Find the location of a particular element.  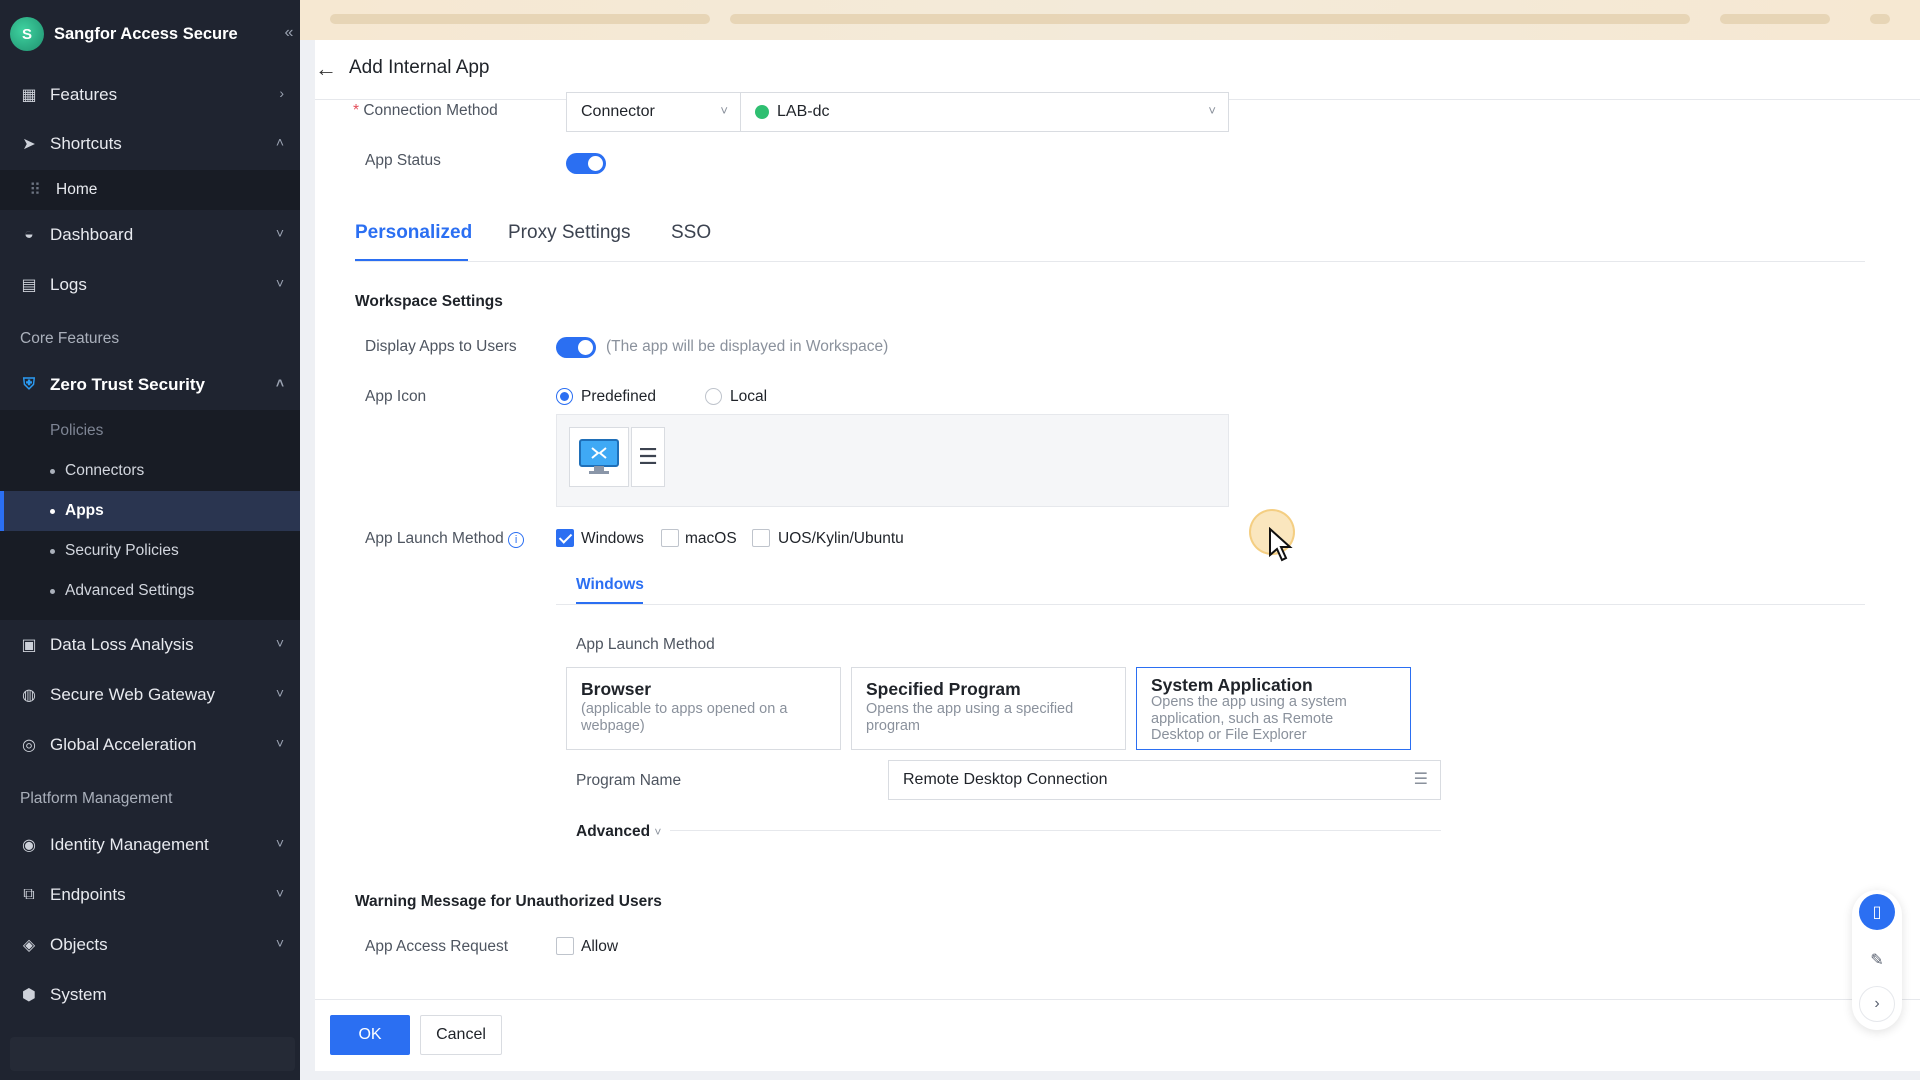

tab-proxy-settings: Proxy Settings is located at coordinates (569, 233).